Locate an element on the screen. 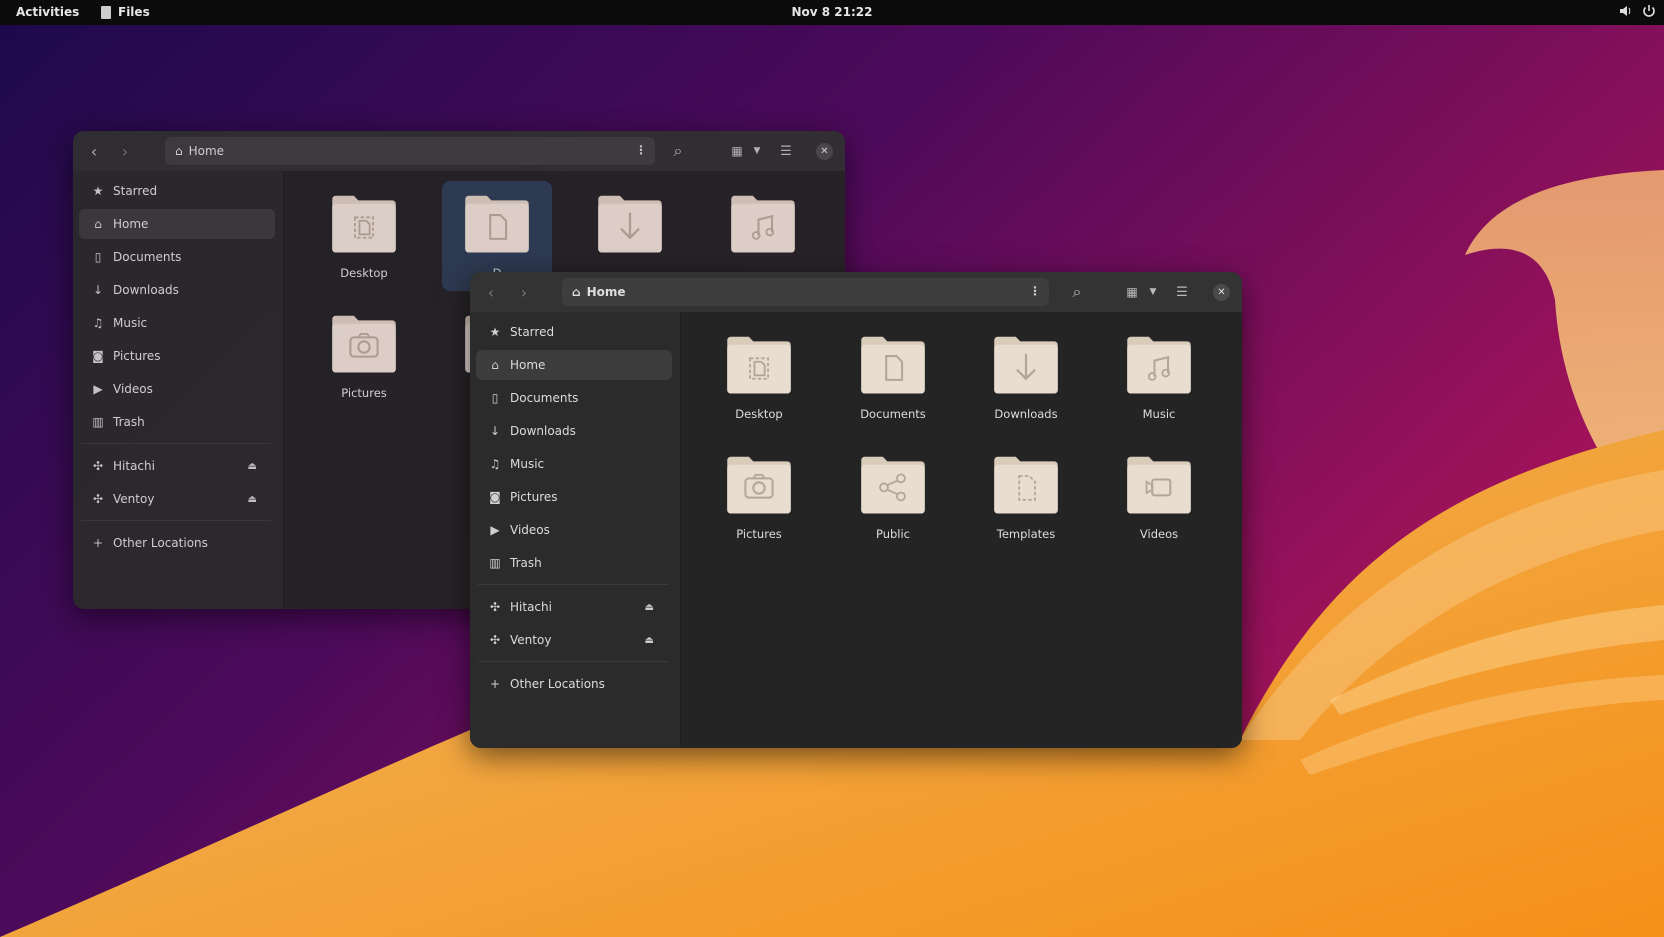 This screenshot has height=937, width=1664. file-name: Videos is located at coordinates (1159, 534).